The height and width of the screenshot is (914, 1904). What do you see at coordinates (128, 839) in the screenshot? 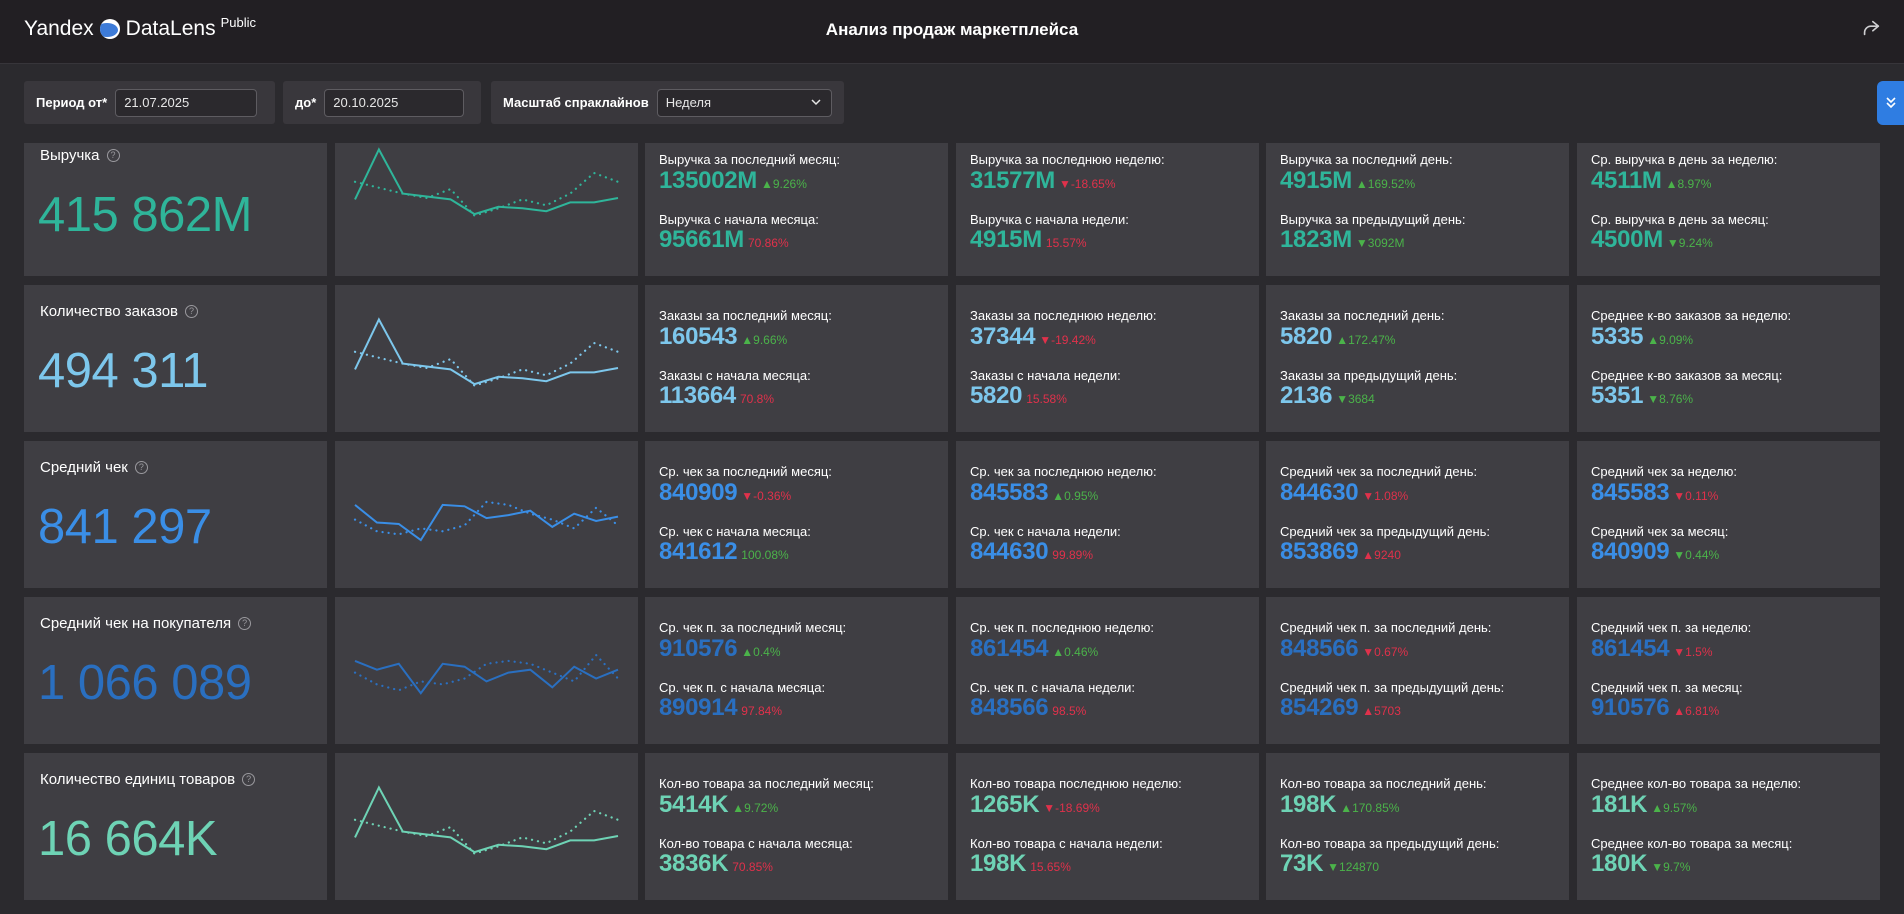
I see `kpi-value: 16 664K` at bounding box center [128, 839].